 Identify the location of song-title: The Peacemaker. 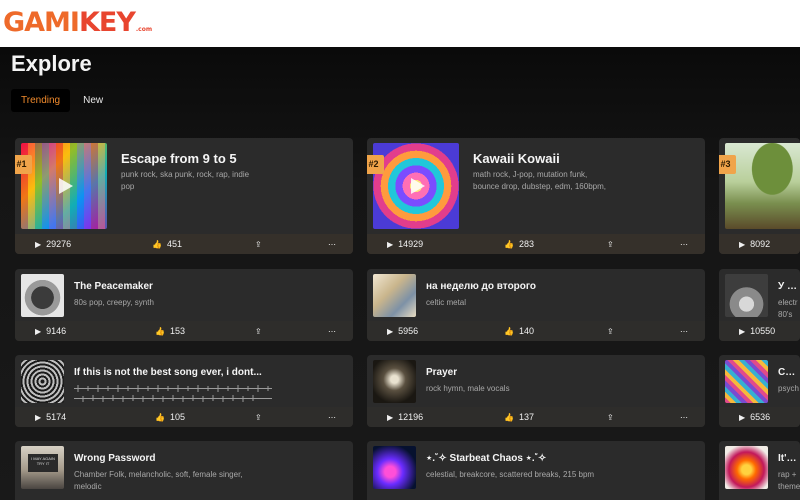
(204, 286).